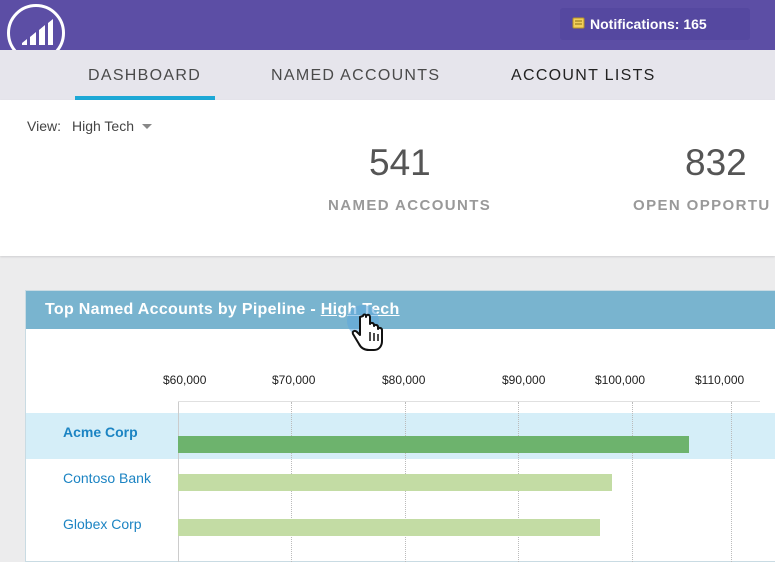 The image size is (775, 562). What do you see at coordinates (410, 205) in the screenshot?
I see `named-accounts-label: NAMED ACCOUNTS` at bounding box center [410, 205].